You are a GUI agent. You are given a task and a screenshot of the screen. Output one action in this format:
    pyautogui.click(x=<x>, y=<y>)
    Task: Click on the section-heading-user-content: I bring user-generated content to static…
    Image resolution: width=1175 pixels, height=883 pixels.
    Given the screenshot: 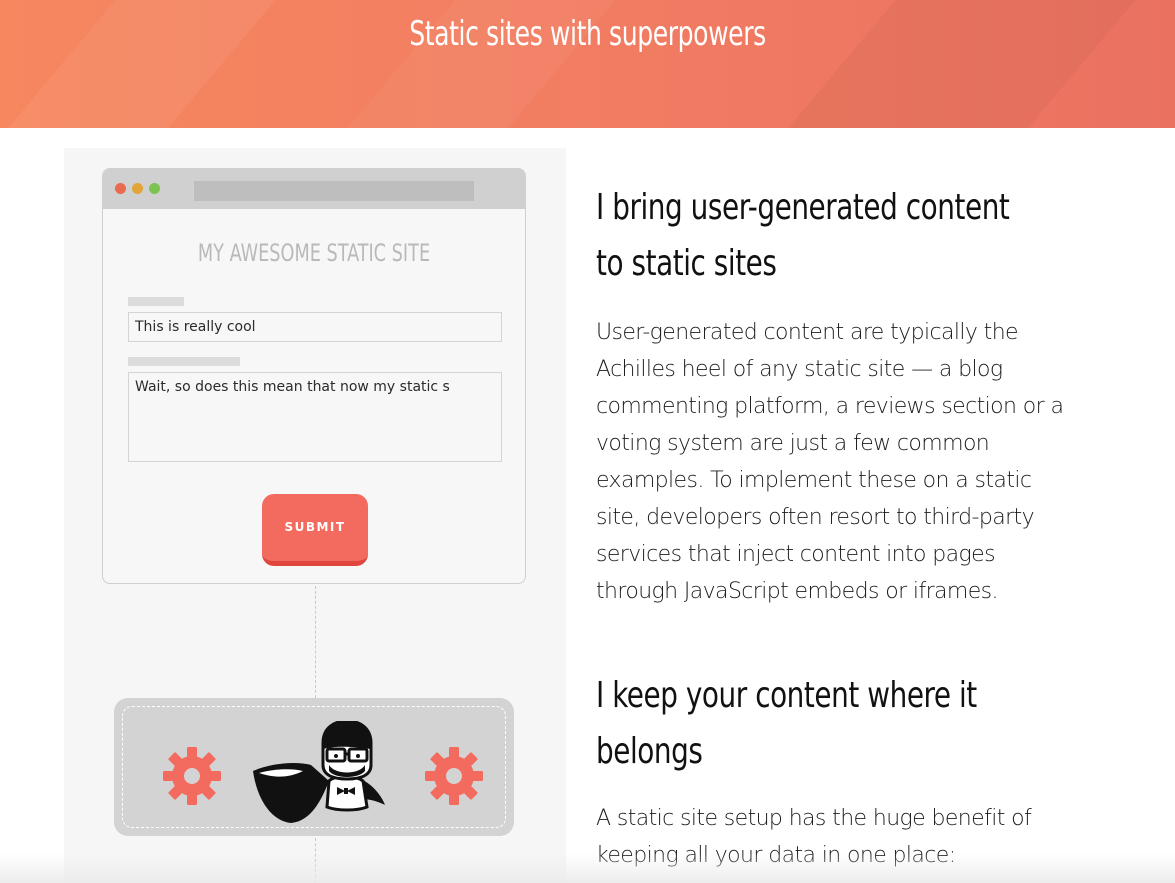 What is the action you would take?
    pyautogui.click(x=803, y=235)
    